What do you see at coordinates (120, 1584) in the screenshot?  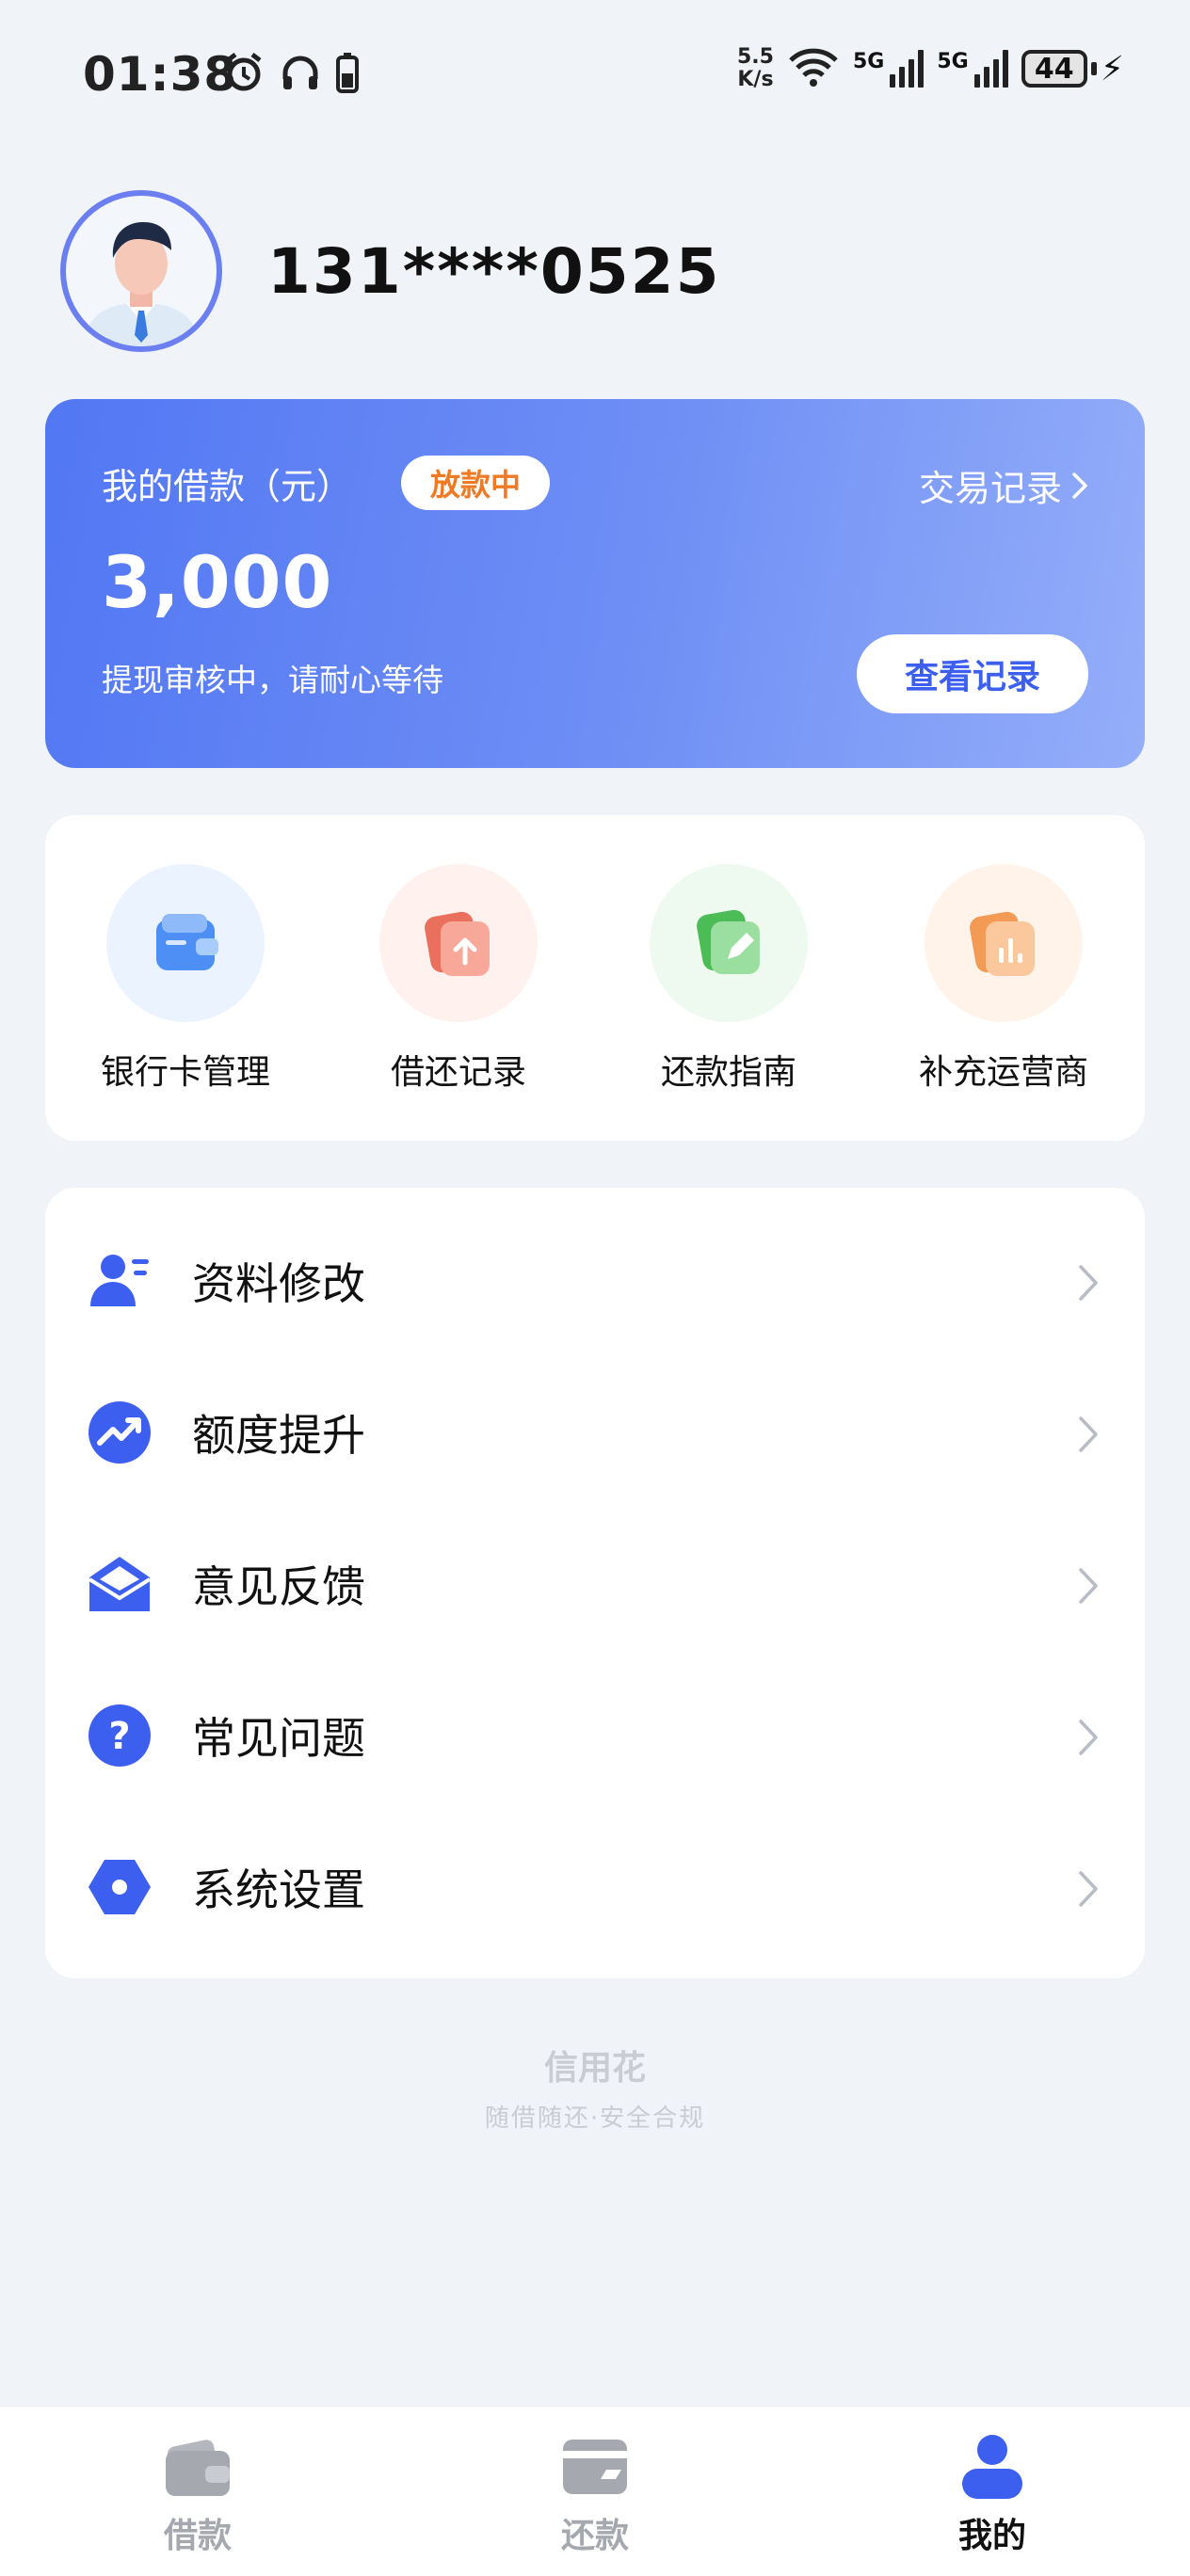 I see `mail-open-icon` at bounding box center [120, 1584].